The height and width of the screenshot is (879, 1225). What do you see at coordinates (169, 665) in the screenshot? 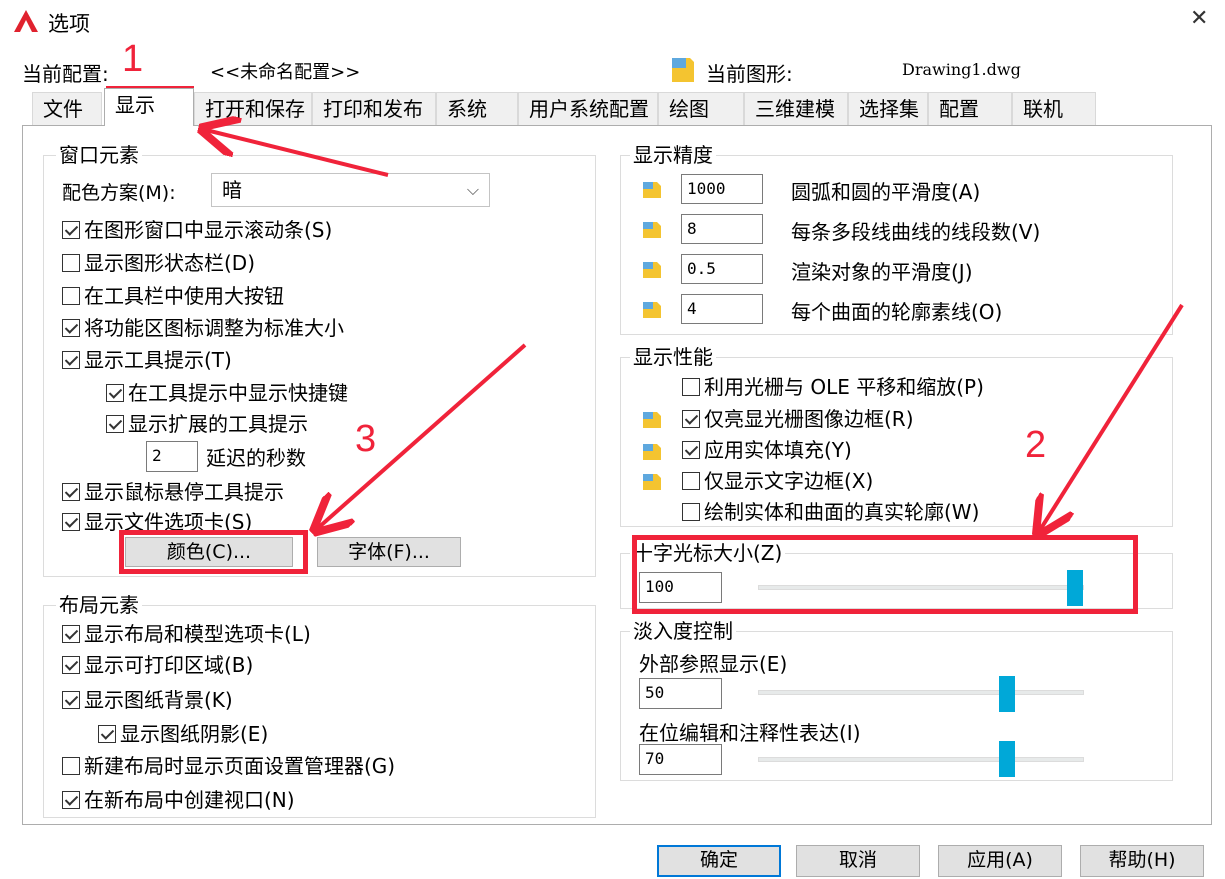
I see `checkbox-label: 显示可打印区域(B)` at bounding box center [169, 665].